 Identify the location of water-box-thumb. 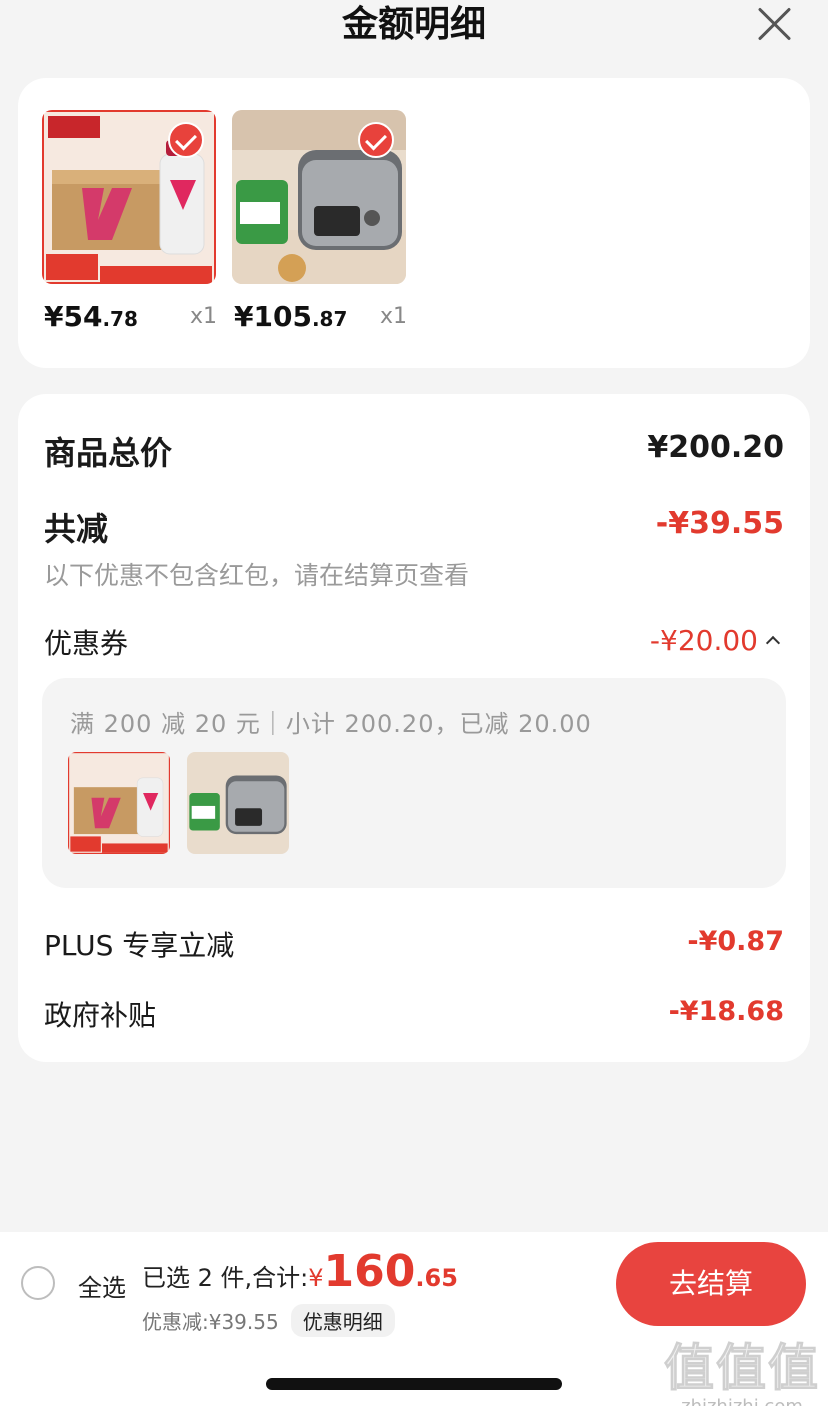
(119, 803).